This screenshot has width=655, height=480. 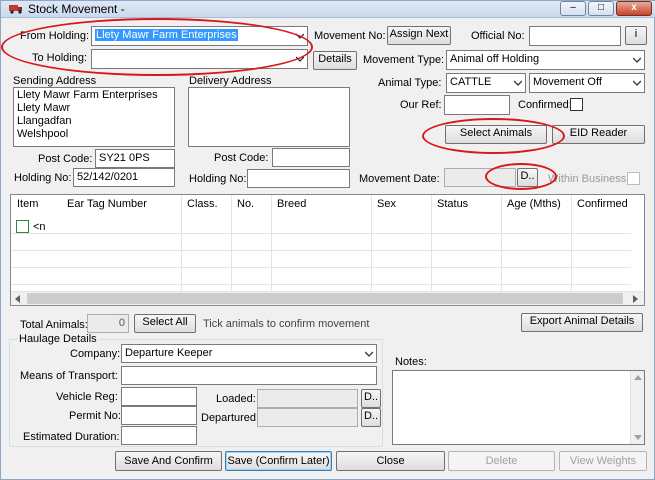 What do you see at coordinates (230, 418) in the screenshot?
I see `departured-label: Departured:` at bounding box center [230, 418].